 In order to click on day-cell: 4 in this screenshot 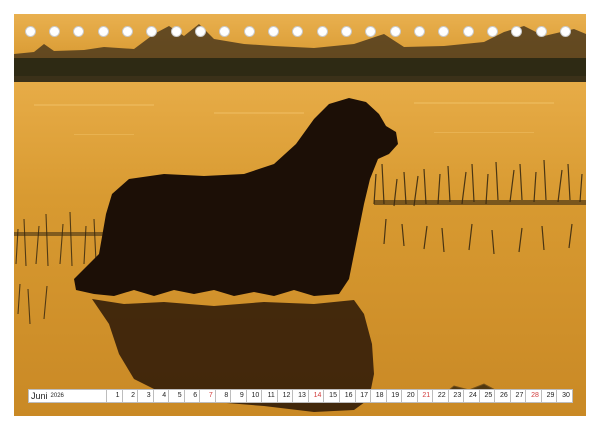, I will do `click(162, 396)`.